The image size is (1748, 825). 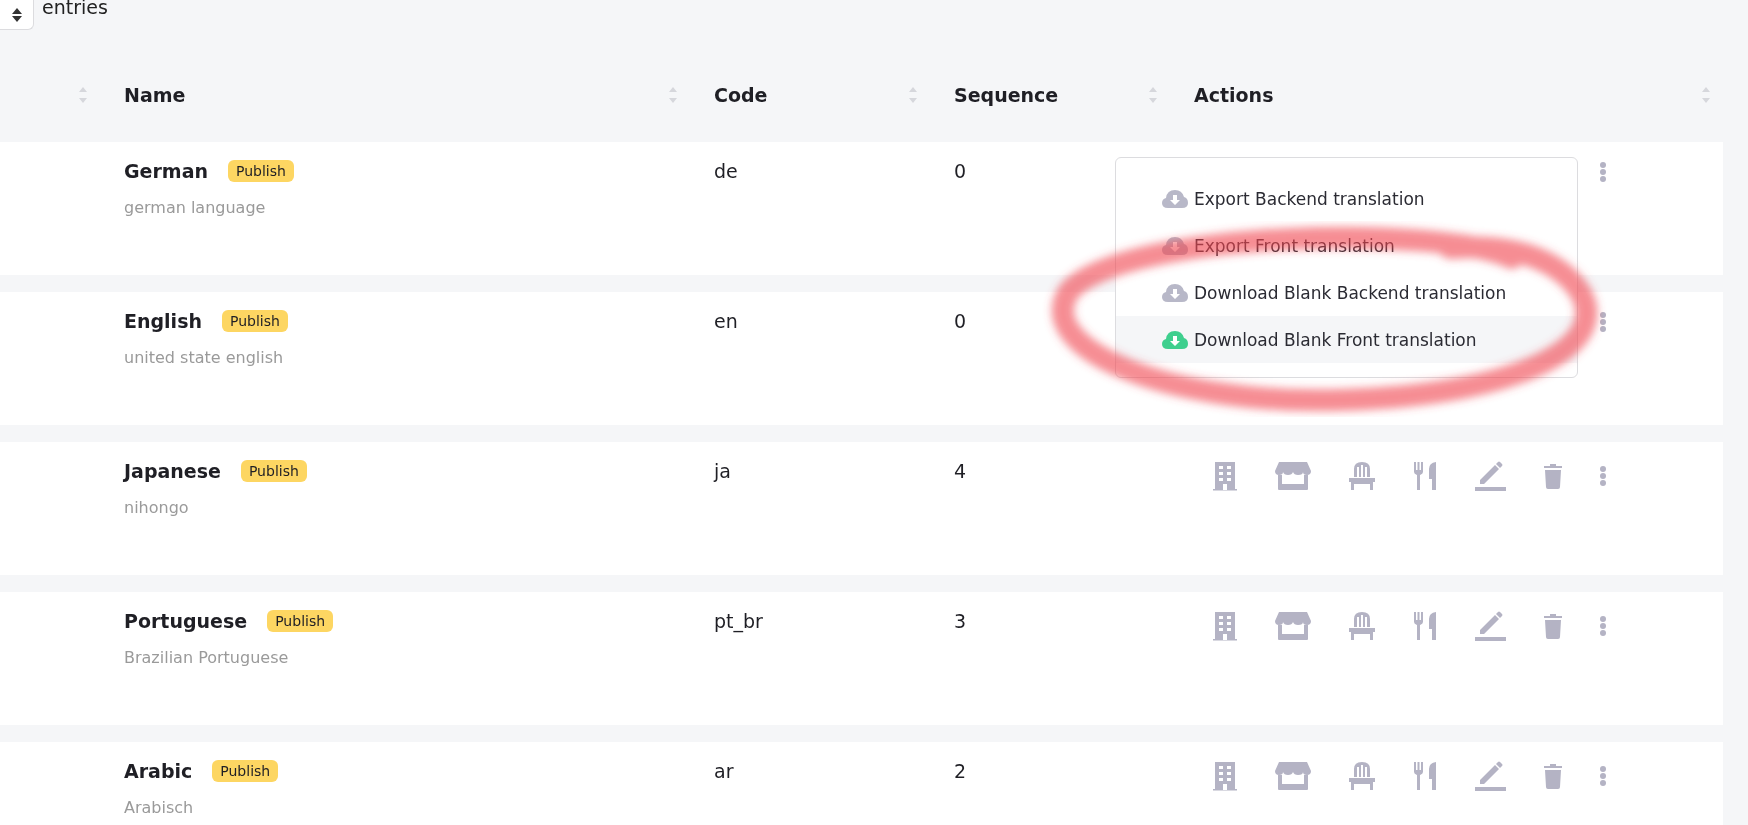 What do you see at coordinates (741, 95) in the screenshot?
I see `column-header: Code` at bounding box center [741, 95].